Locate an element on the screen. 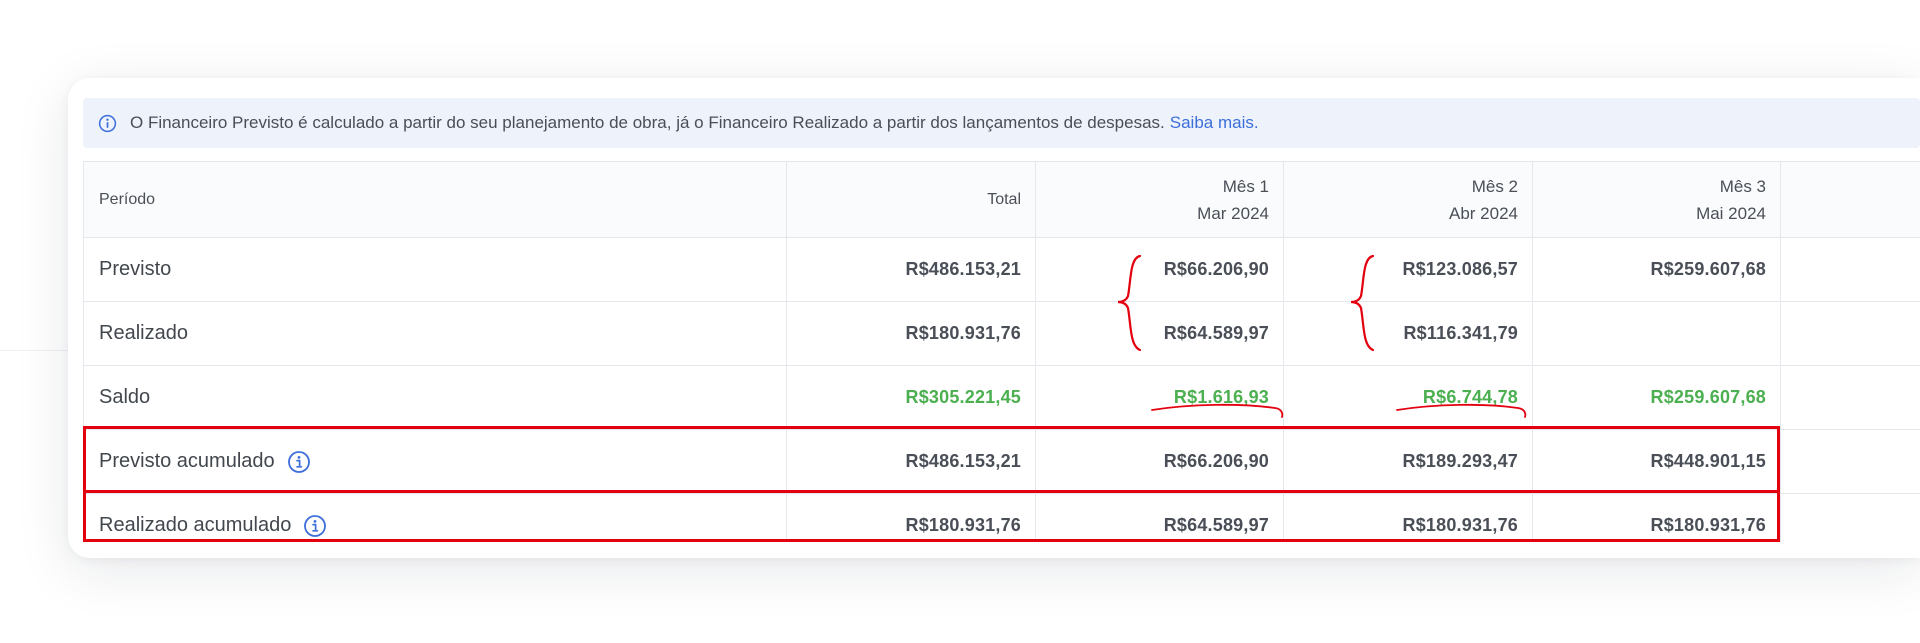 The height and width of the screenshot is (643, 1920). row-label-realizado-acumulado: Realizado acumulado is located at coordinates (435, 518).